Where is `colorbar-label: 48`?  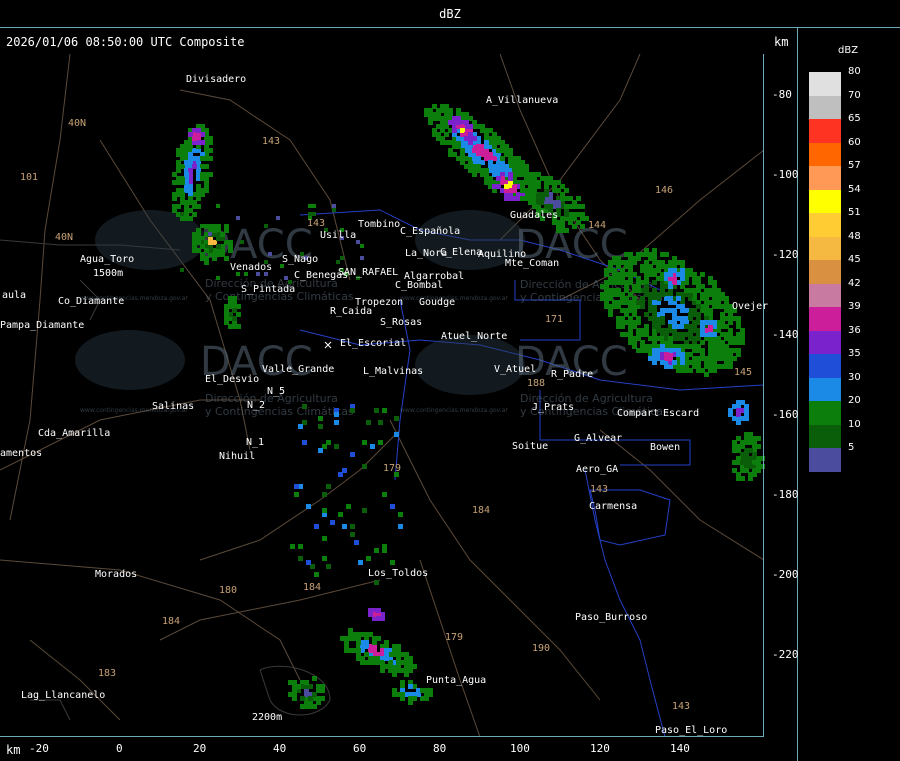 colorbar-label: 48 is located at coordinates (854, 236).